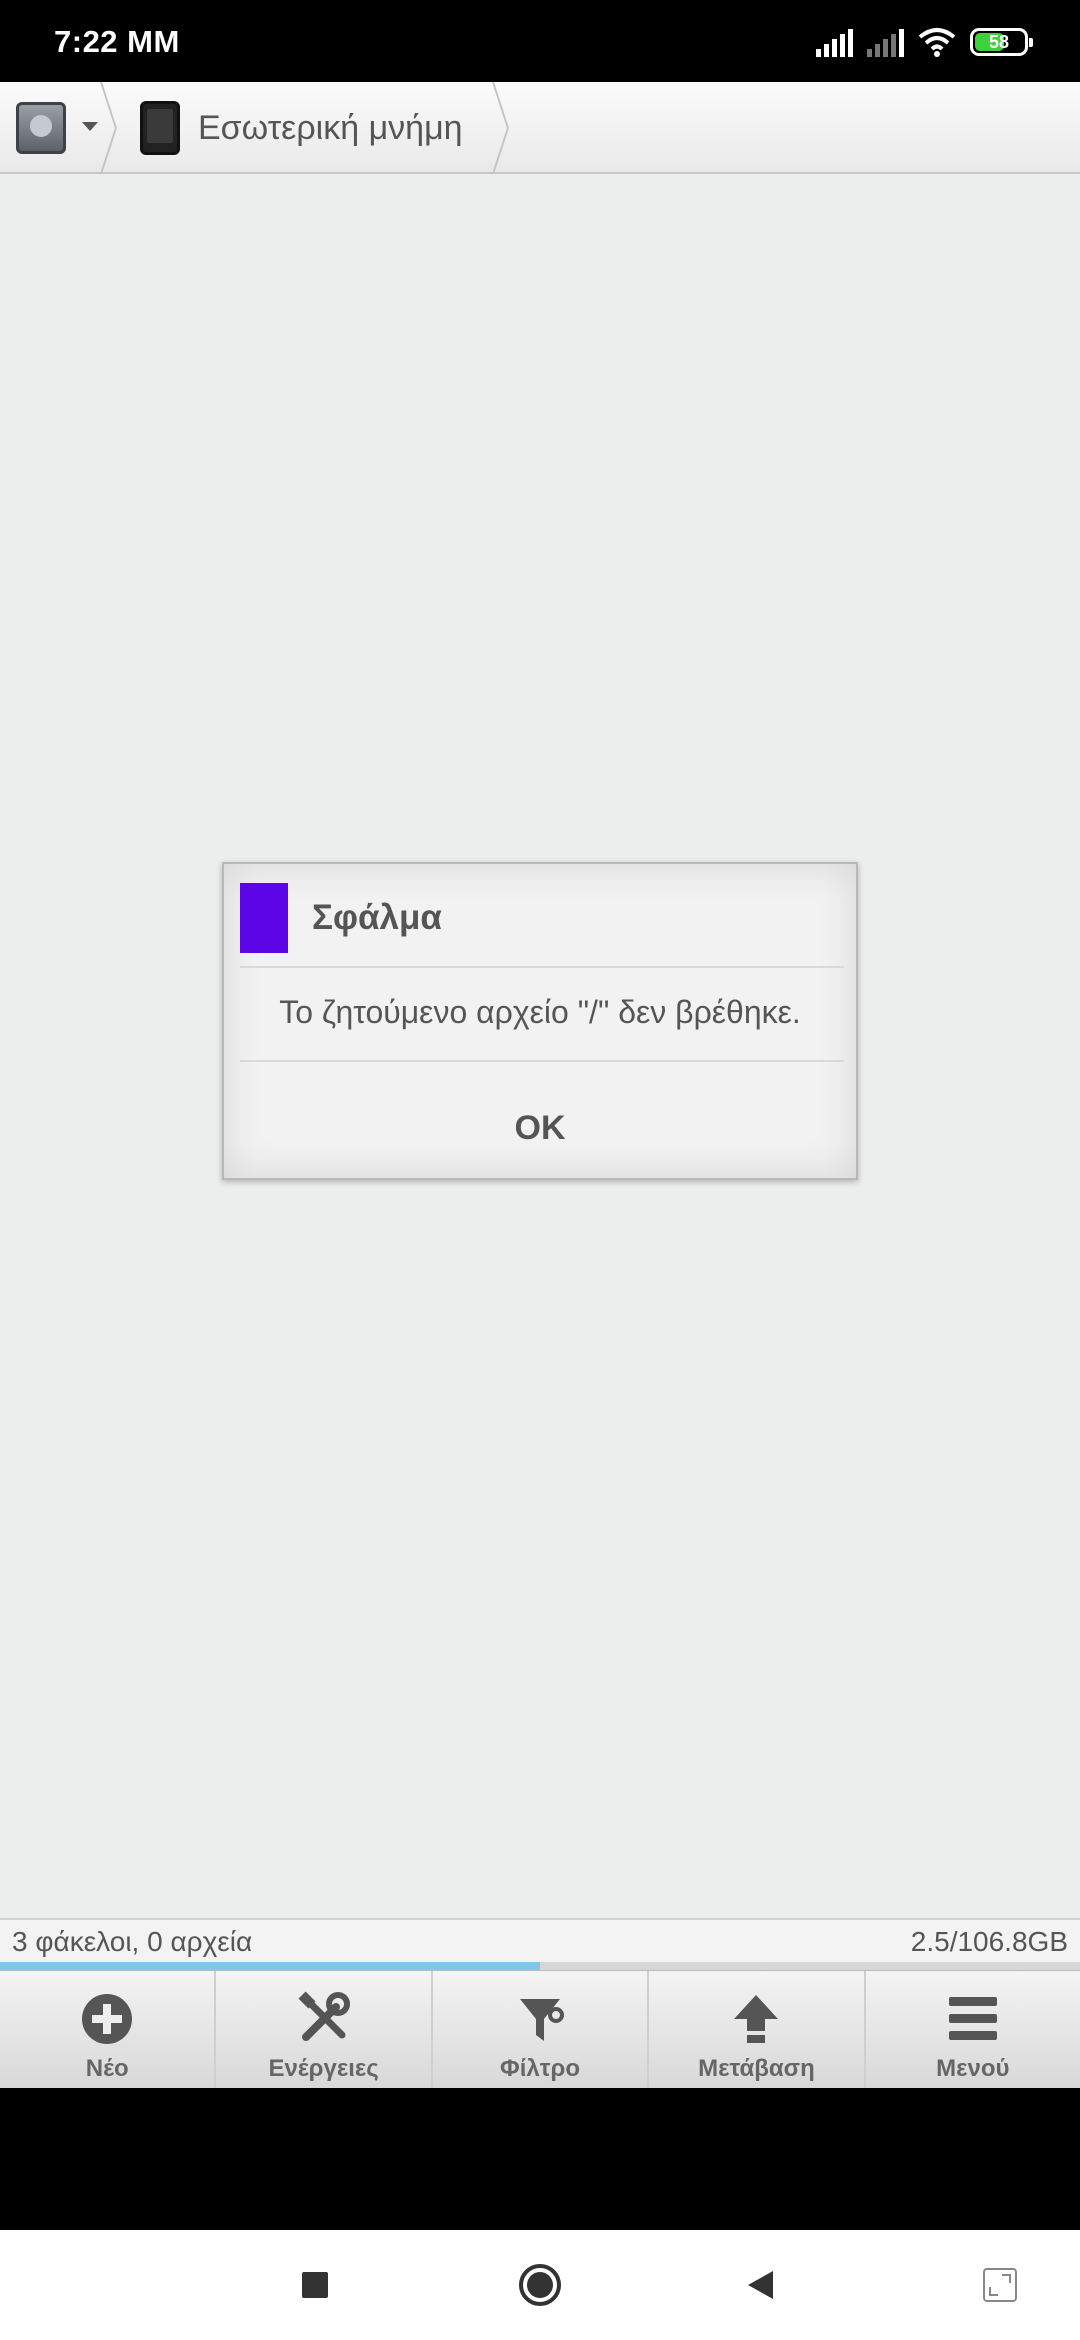  What do you see at coordinates (540, 2159) in the screenshot?
I see `black-band` at bounding box center [540, 2159].